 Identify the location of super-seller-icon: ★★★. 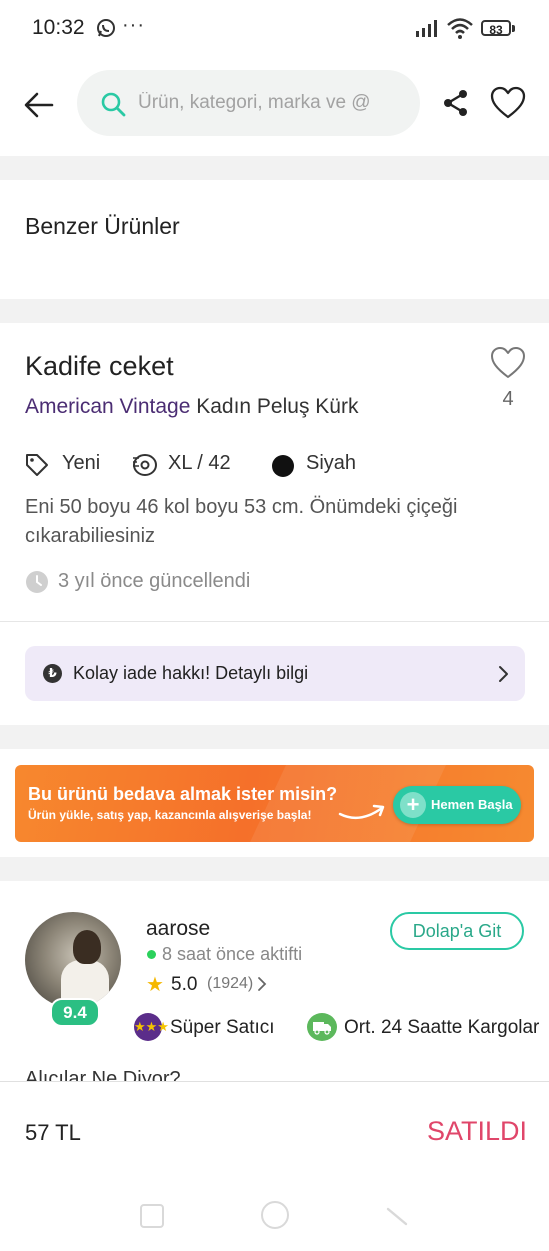
(151, 1027).